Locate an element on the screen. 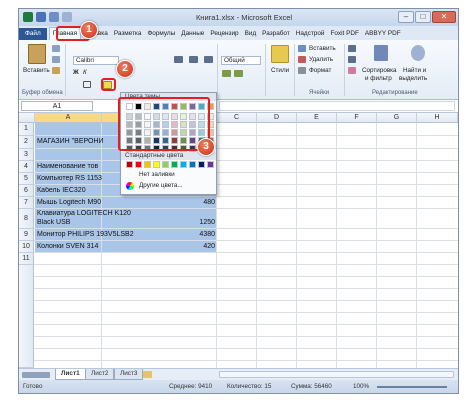  new-sheet-icon is located at coordinates (147, 374).